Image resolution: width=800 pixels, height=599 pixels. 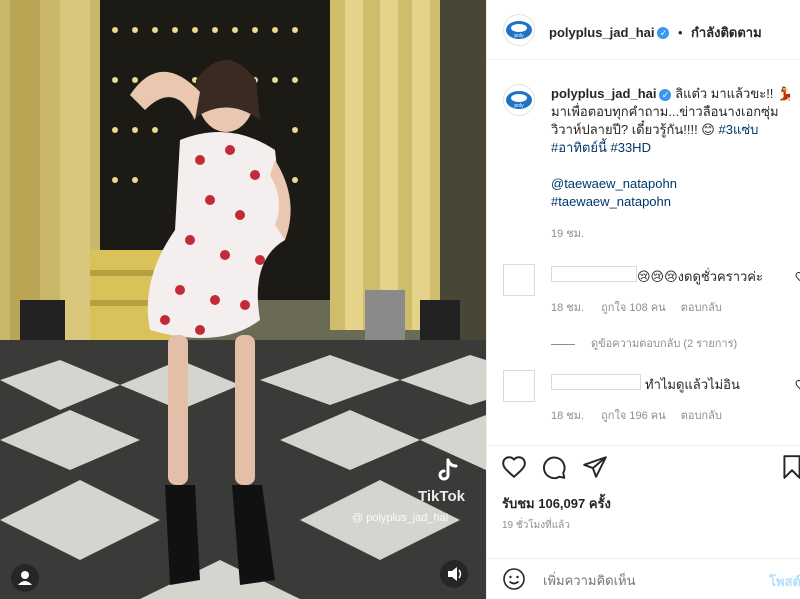 I want to click on comment-likes: ถูกใจ 196 คน, so click(x=633, y=416).